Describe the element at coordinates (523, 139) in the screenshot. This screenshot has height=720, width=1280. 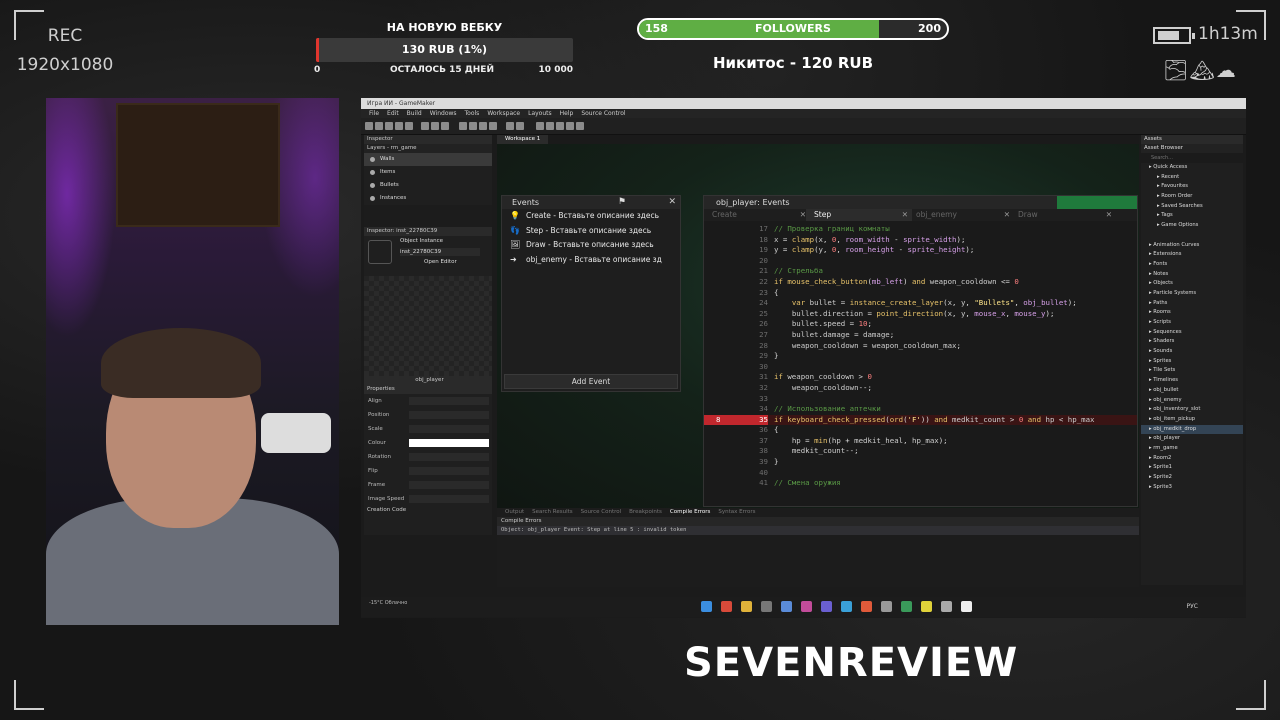
I see `tab-workspace-1: Workspace 1` at that location.